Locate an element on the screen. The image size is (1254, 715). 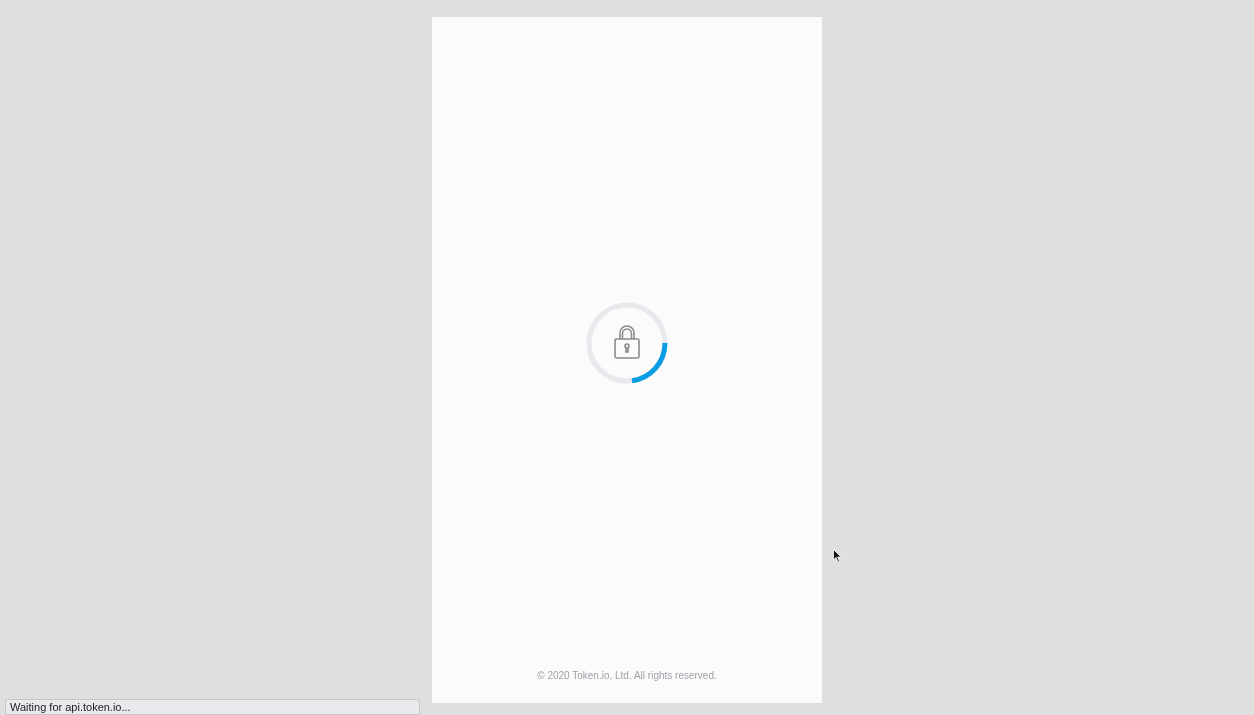
copyright-text: © 2020 Token.io, Ltd. All rights reserved. is located at coordinates (627, 676).